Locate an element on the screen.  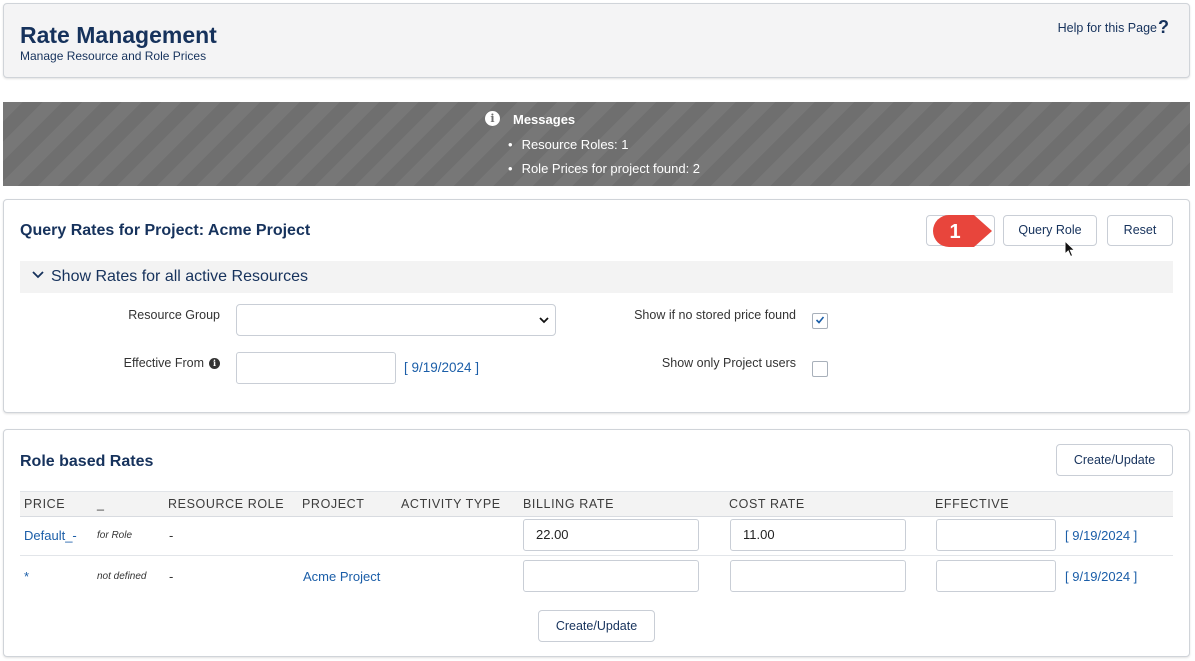
effective-from-label: Effective From is located at coordinates (163, 363).